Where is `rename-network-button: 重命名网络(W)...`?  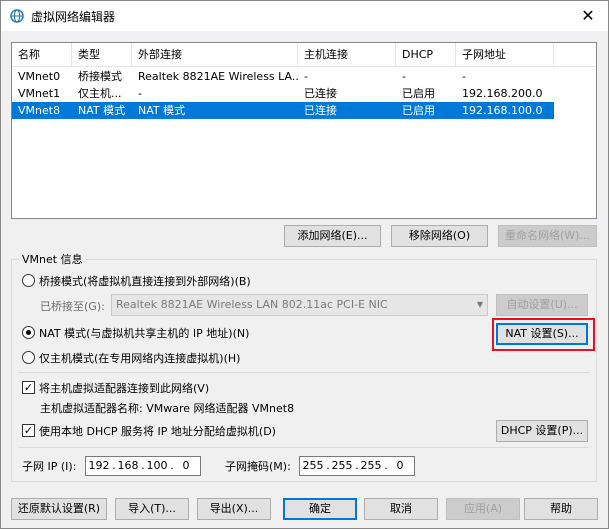
rename-network-button: 重命名网络(W)... is located at coordinates (547, 236).